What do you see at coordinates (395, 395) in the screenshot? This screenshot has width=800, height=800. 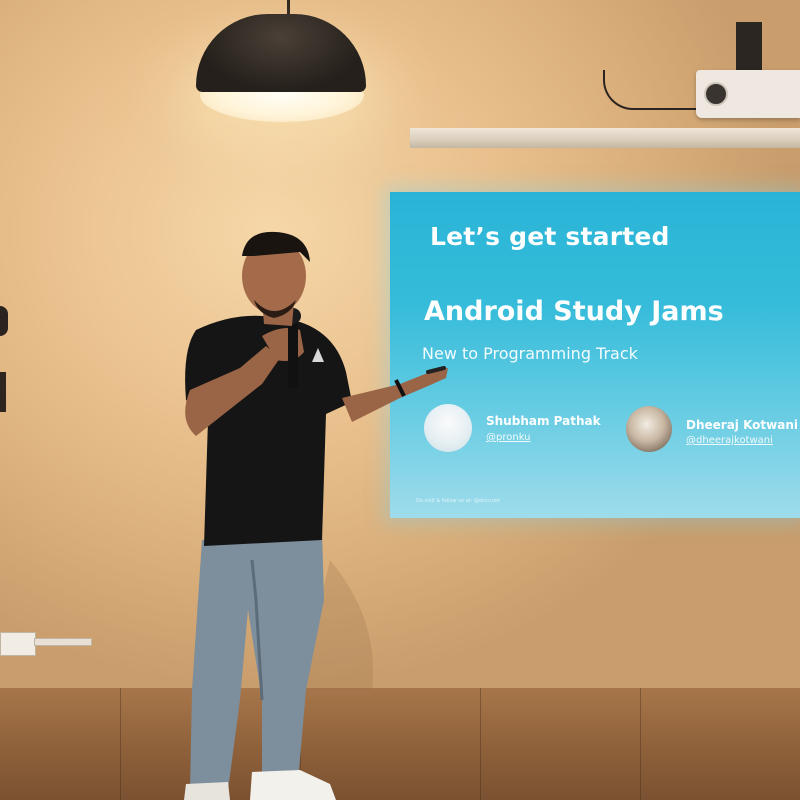 I see `right-arm` at bounding box center [395, 395].